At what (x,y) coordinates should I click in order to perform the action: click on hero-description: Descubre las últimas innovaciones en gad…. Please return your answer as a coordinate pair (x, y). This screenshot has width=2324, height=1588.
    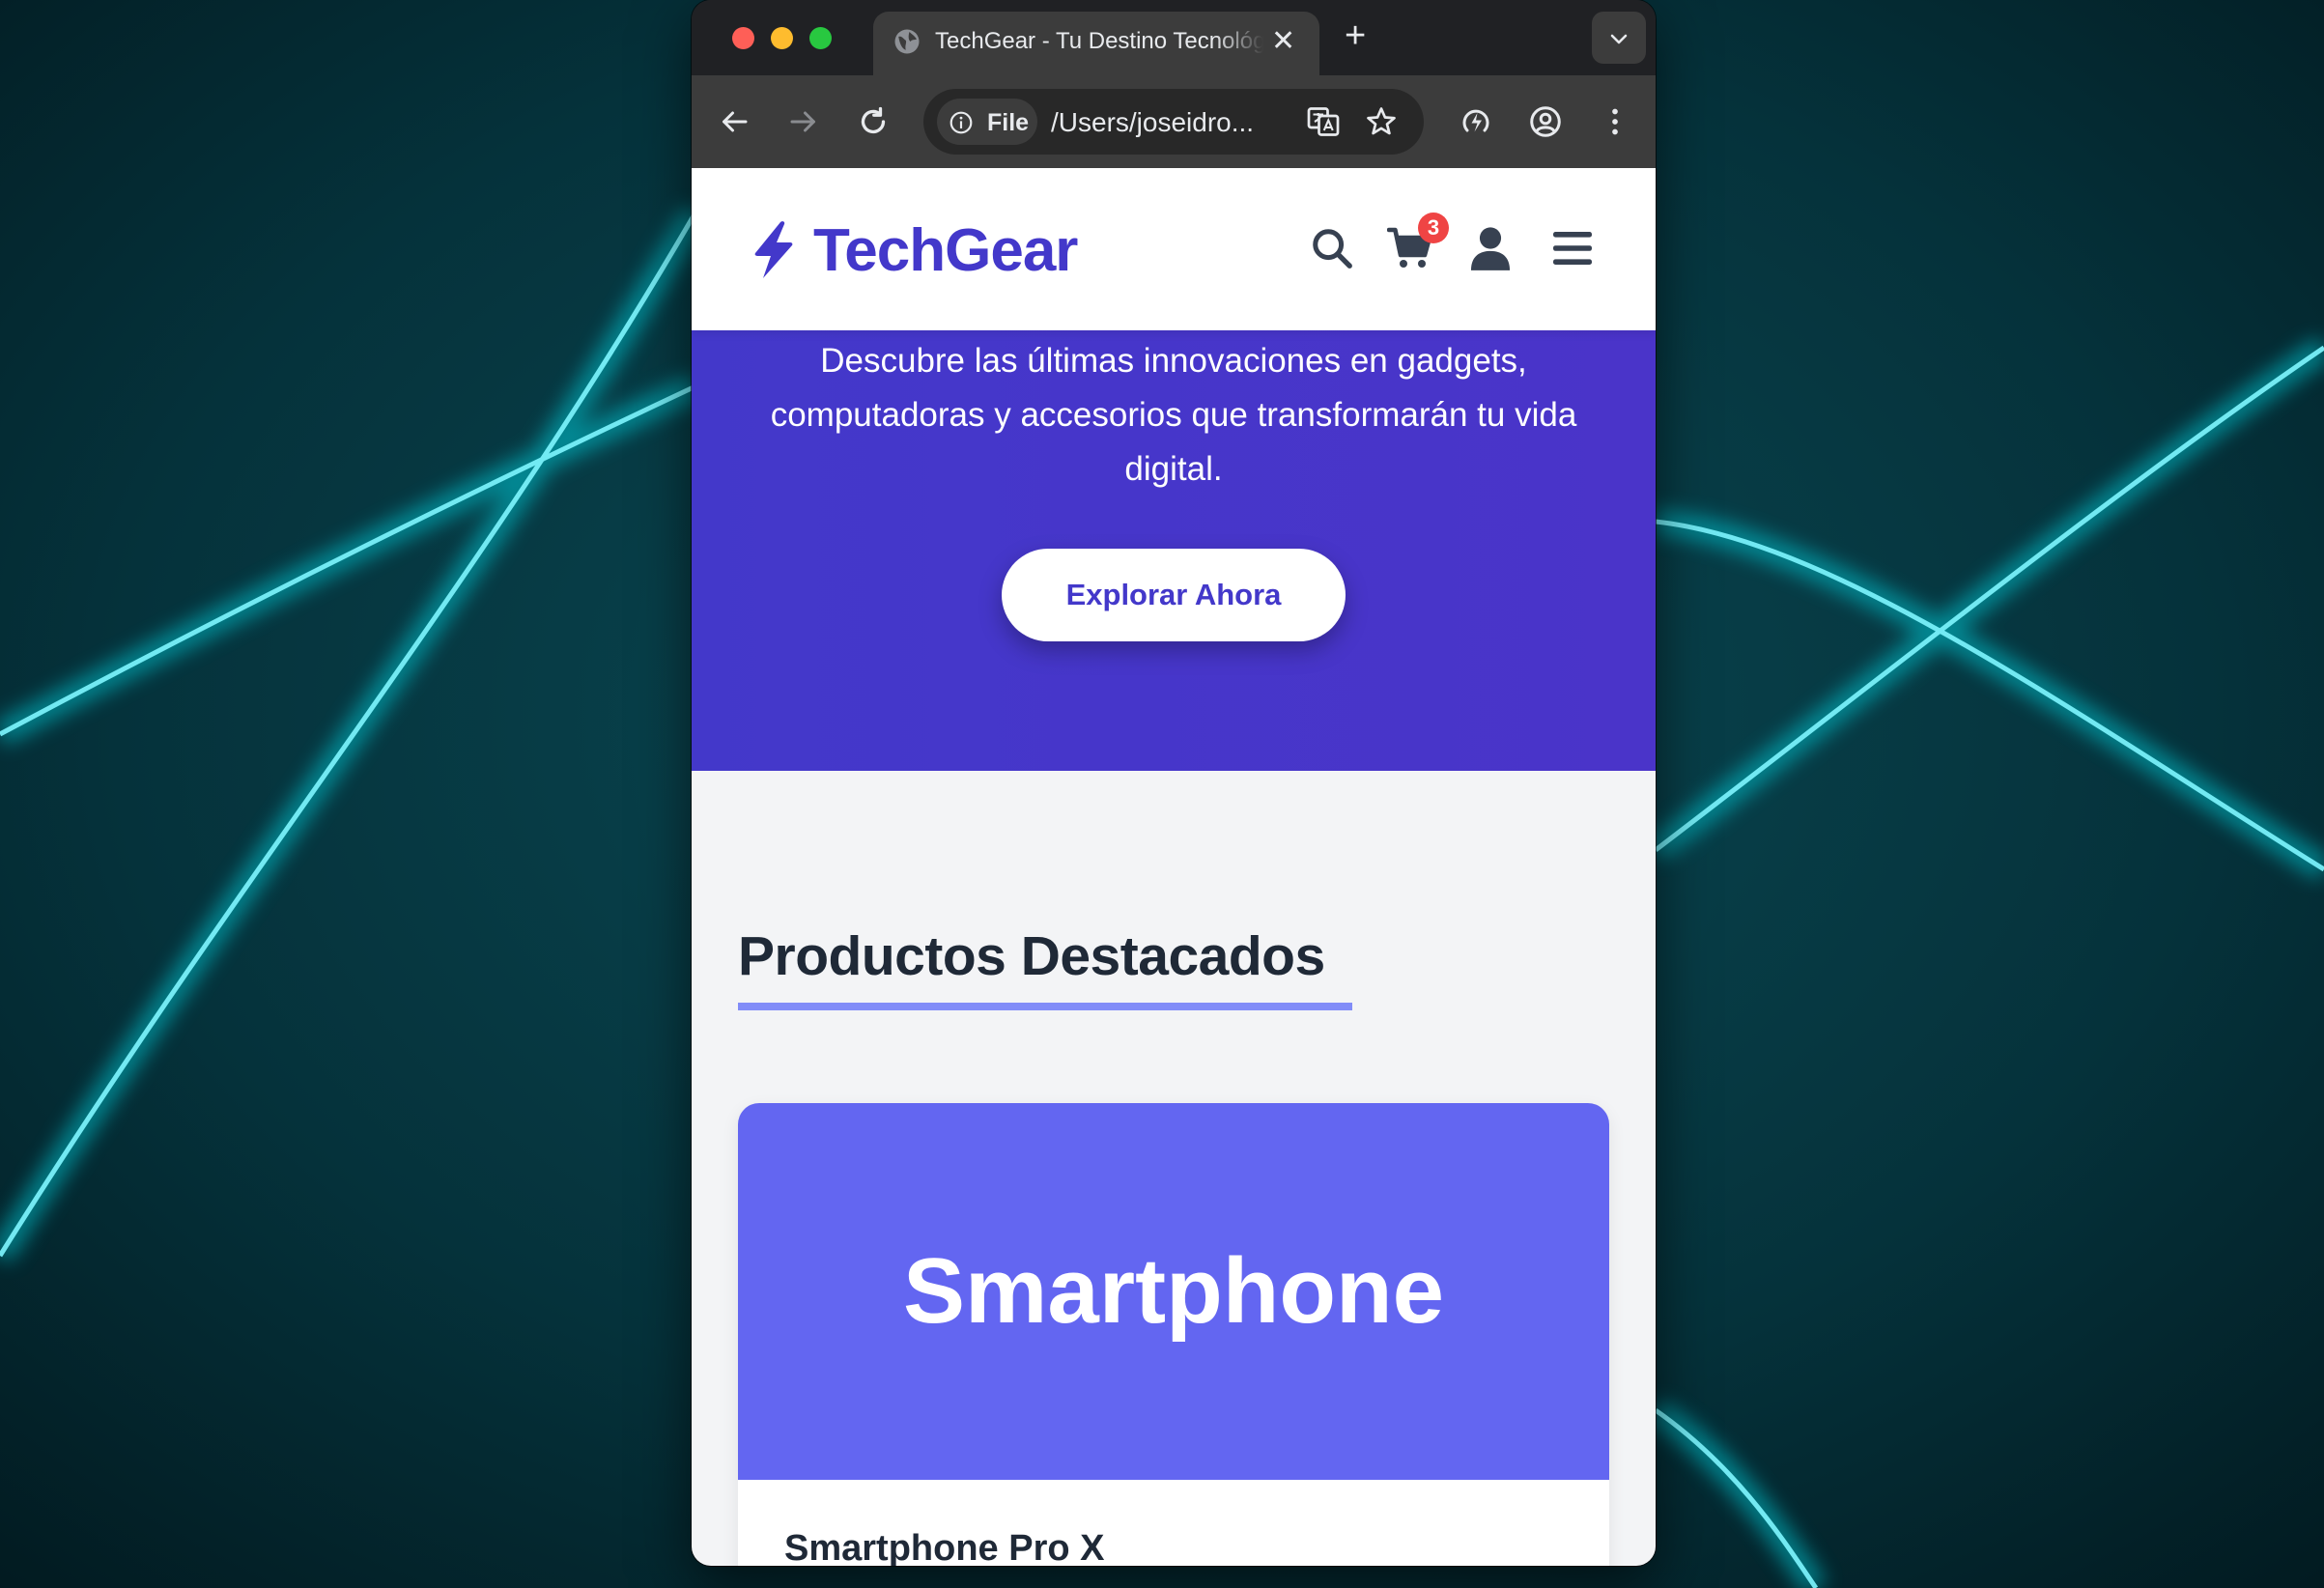
    Looking at the image, I should click on (1173, 415).